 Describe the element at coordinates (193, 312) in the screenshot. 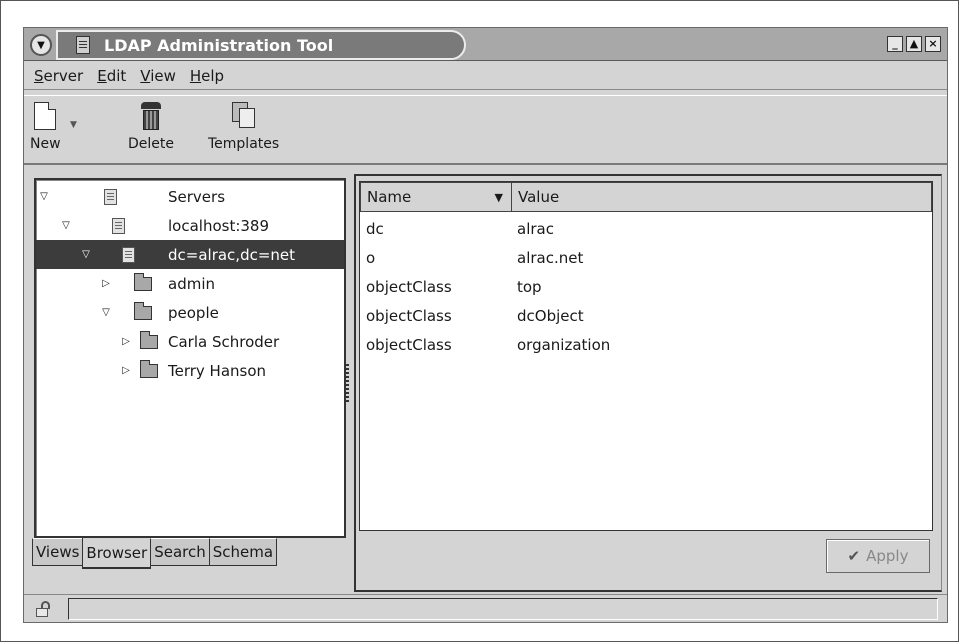

I see `tree-node-label: people` at that location.